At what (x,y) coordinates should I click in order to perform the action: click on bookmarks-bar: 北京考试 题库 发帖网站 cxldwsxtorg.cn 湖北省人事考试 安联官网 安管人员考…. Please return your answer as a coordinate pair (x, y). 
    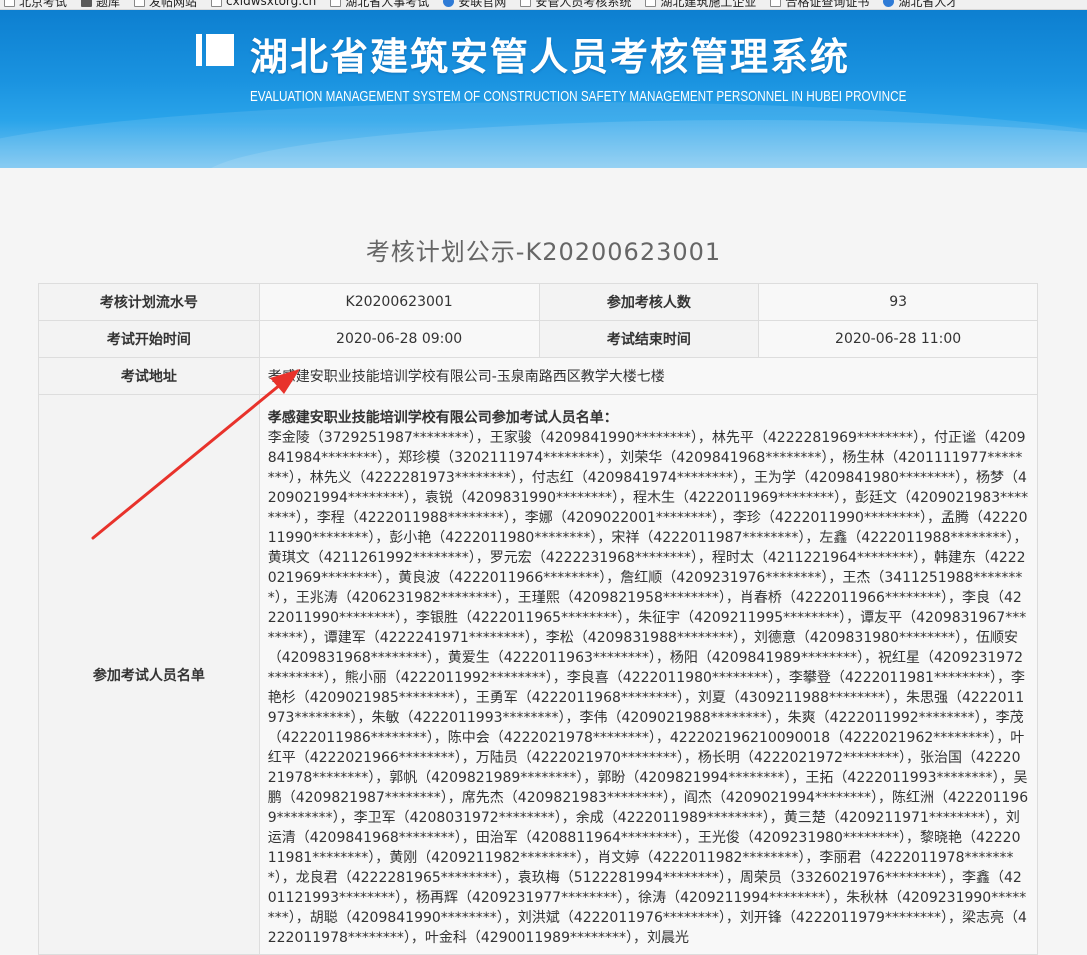
    Looking at the image, I should click on (543, 5).